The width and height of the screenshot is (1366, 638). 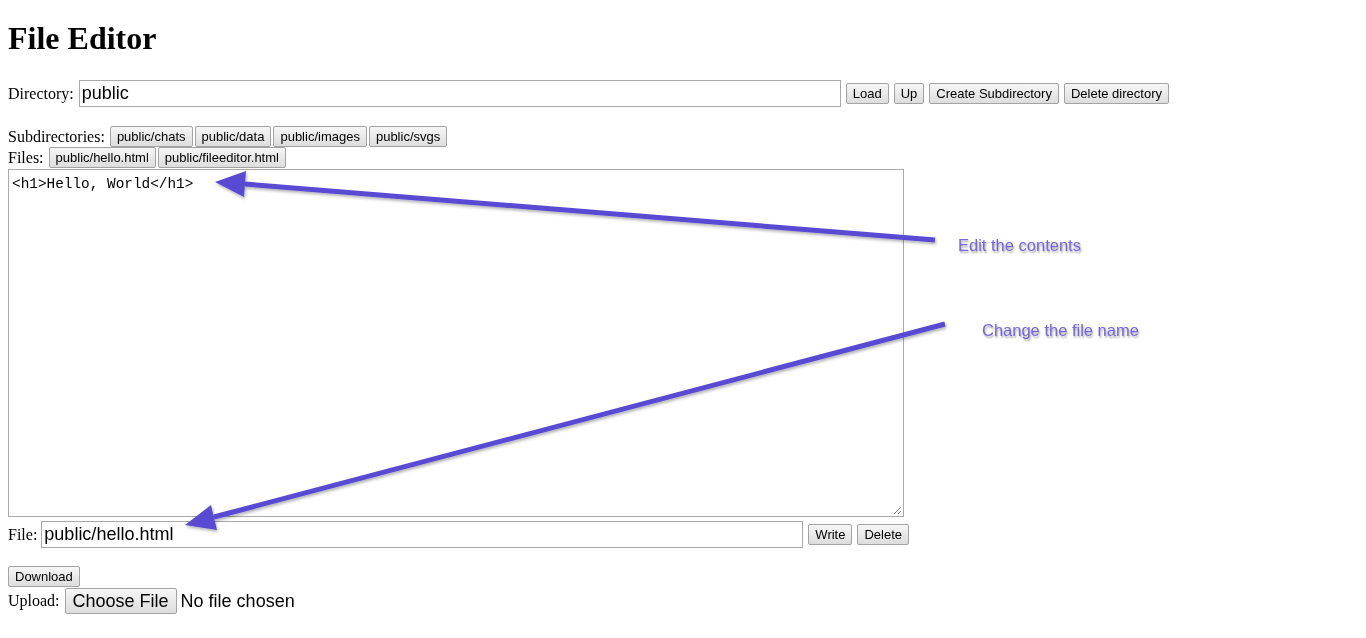 I want to click on directory-action-button: Up, so click(x=909, y=93).